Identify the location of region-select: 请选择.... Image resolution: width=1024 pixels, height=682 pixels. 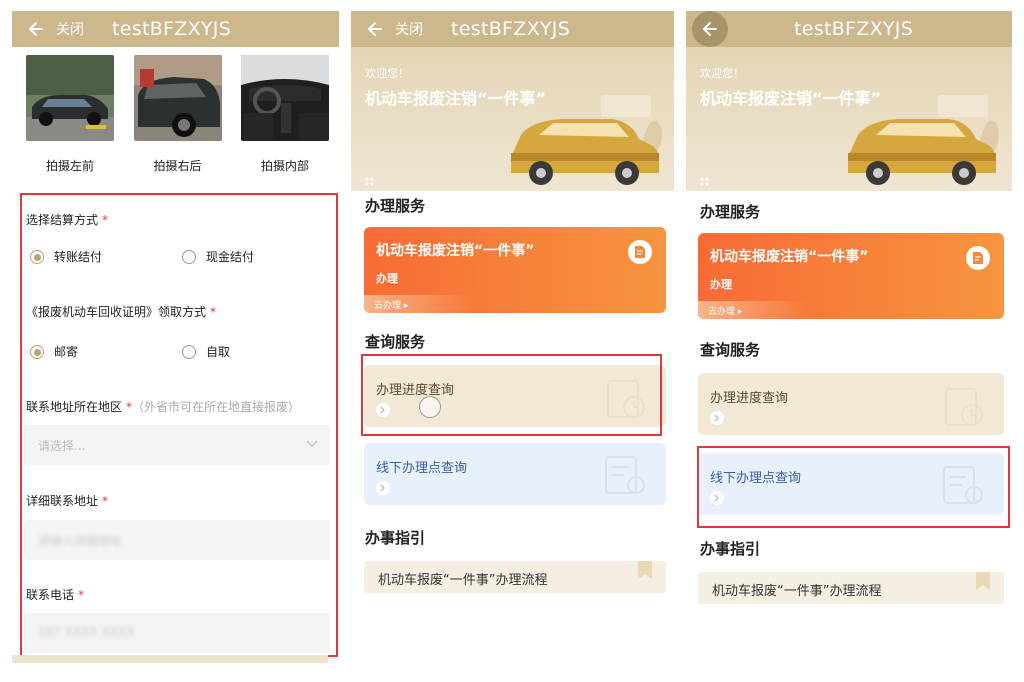
(177, 445).